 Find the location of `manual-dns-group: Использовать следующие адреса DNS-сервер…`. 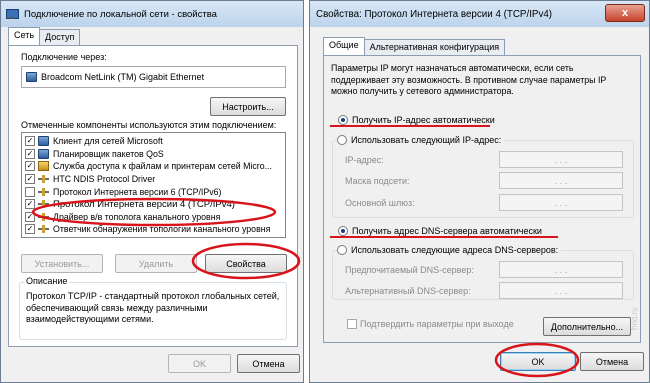

manual-dns-group: Использовать следующие адреса DNS-сервер… is located at coordinates (483, 272).